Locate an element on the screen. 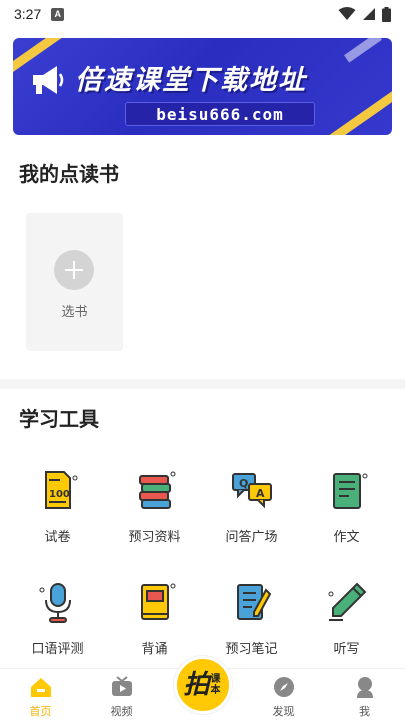 The height and width of the screenshot is (720, 405). megaphone-icon is located at coordinates (48, 80).